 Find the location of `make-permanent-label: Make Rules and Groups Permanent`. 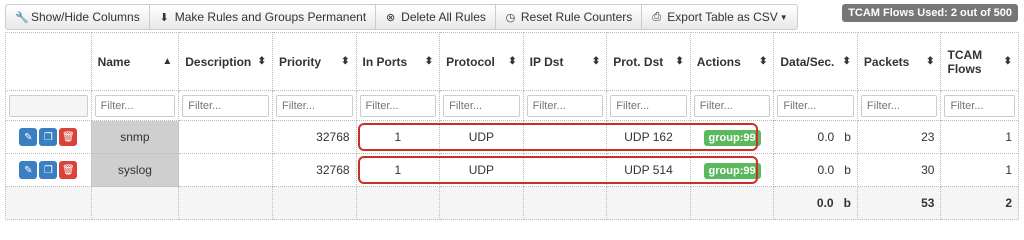

make-permanent-label: Make Rules and Groups Permanent is located at coordinates (270, 17).